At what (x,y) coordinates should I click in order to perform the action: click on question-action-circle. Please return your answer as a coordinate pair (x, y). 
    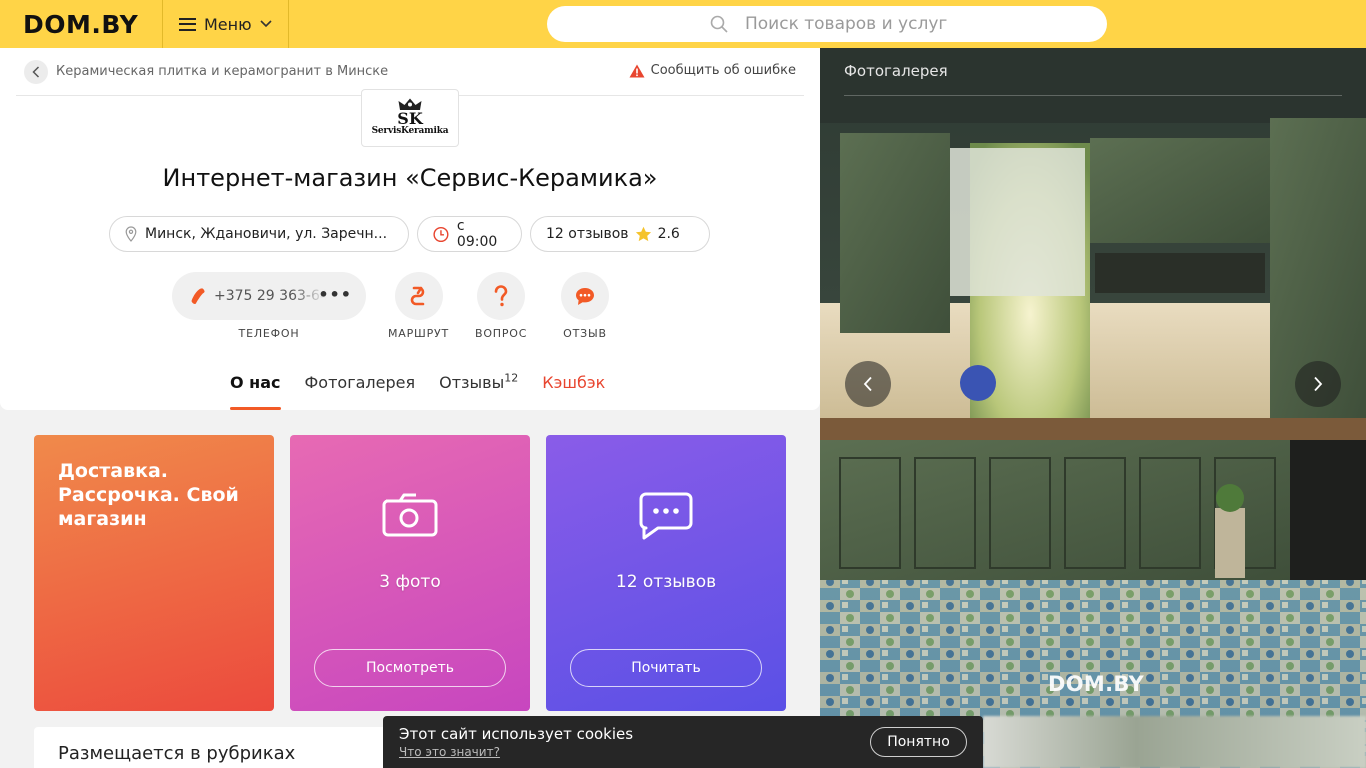
    Looking at the image, I should click on (501, 296).